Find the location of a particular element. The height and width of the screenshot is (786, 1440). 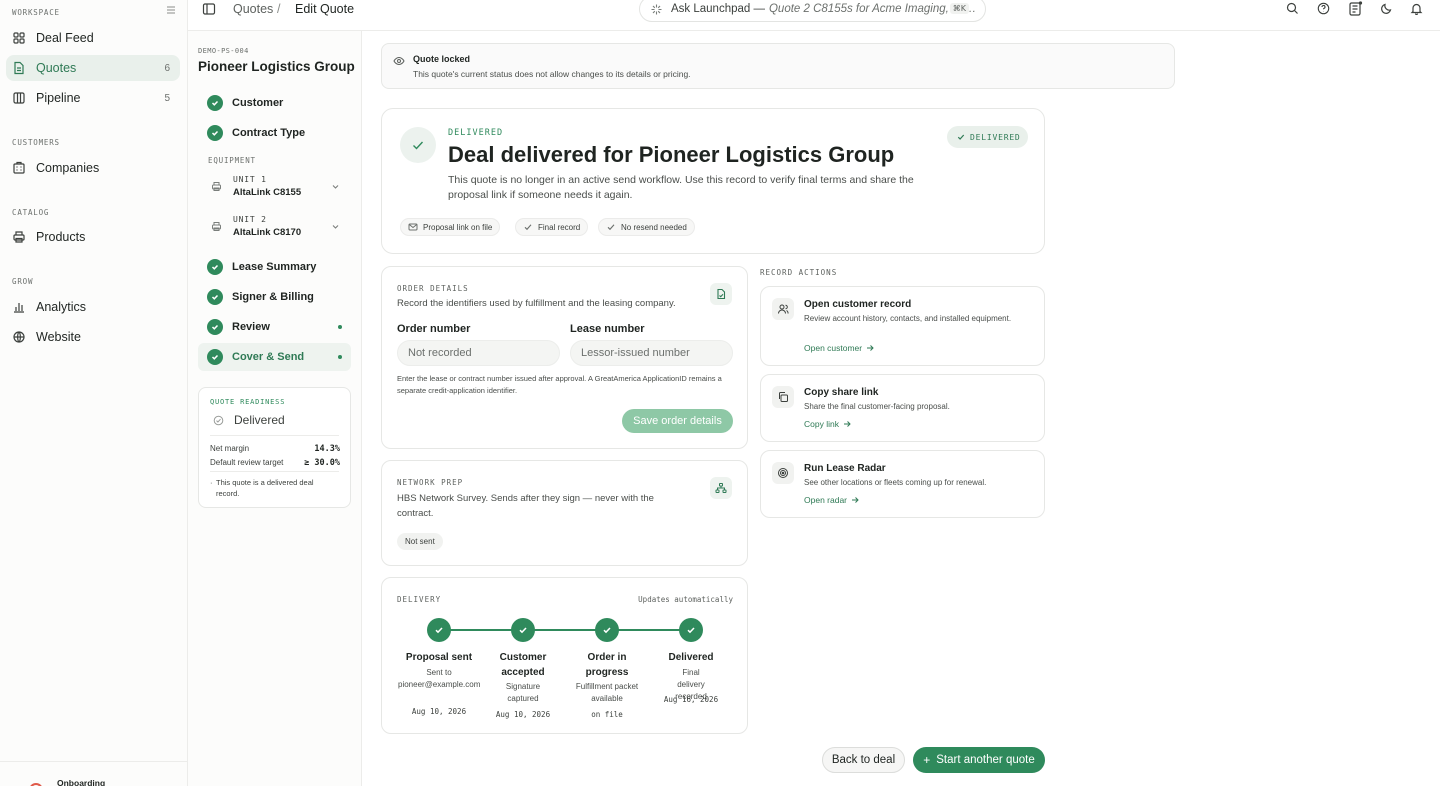

panel-toggle-icon is located at coordinates (209, 9).